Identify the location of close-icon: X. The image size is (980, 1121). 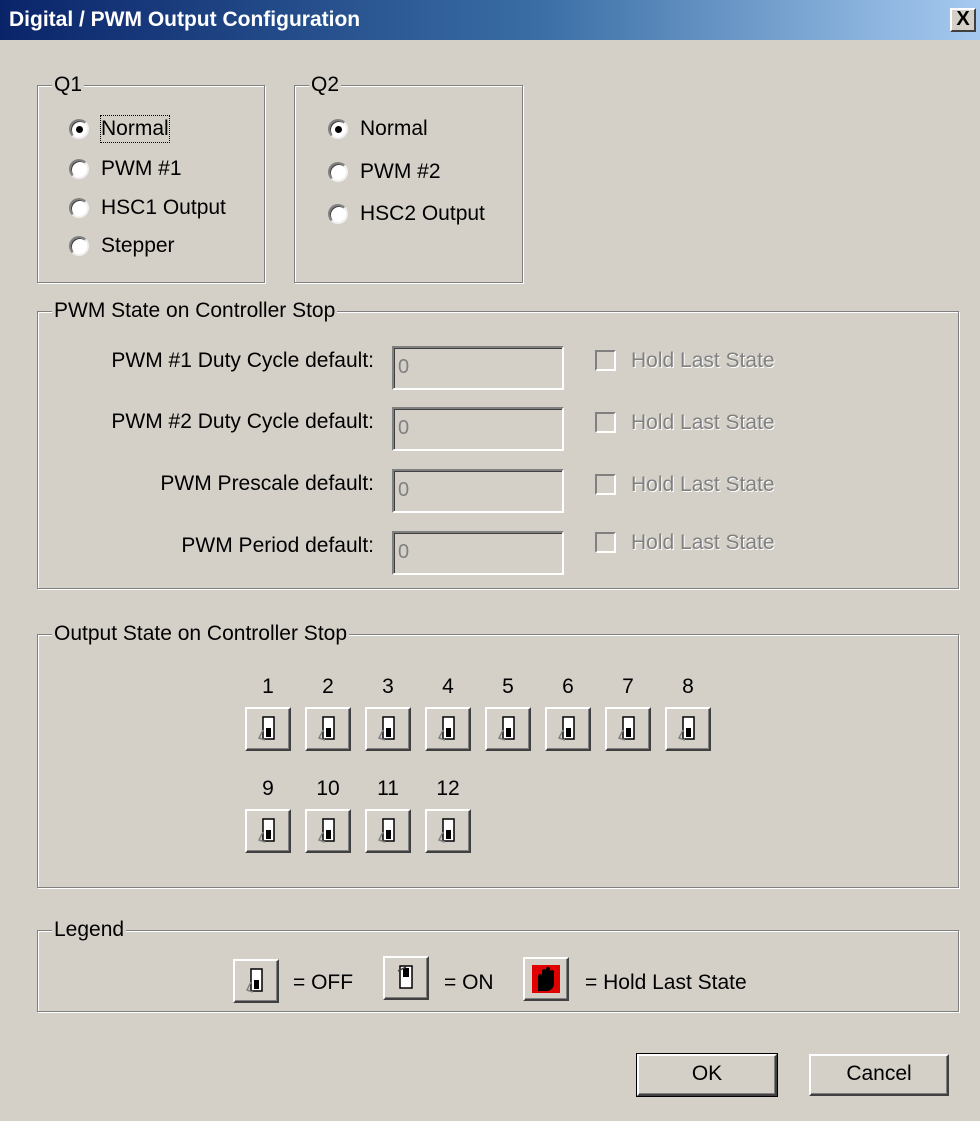
(963, 19).